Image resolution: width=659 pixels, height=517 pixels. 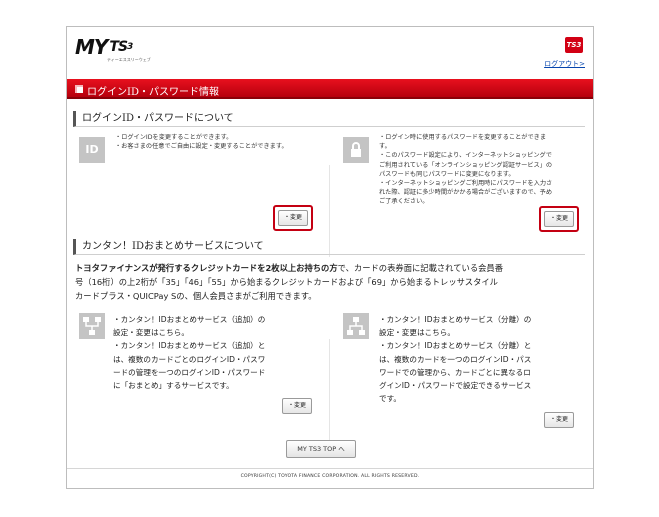 I want to click on page-title-bar: ログインID・パスワード情報, so click(x=330, y=89).